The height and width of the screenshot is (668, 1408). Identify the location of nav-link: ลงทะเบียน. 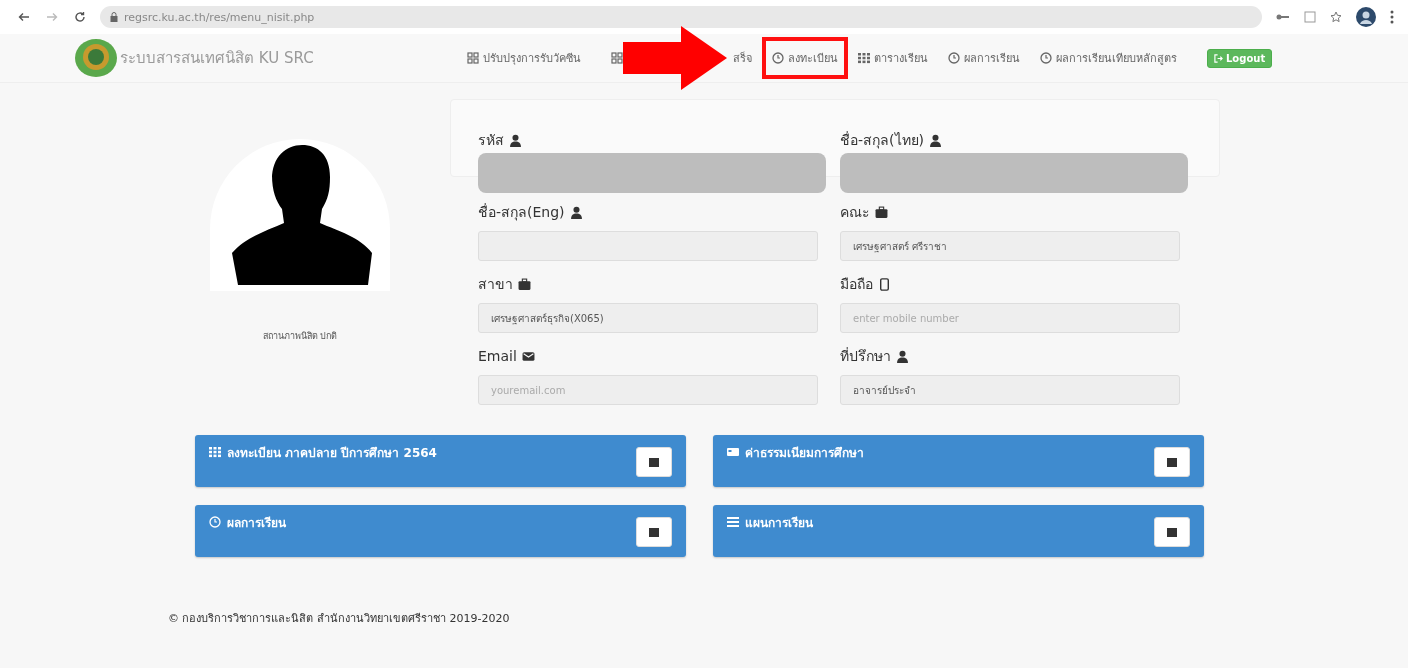
(805, 58).